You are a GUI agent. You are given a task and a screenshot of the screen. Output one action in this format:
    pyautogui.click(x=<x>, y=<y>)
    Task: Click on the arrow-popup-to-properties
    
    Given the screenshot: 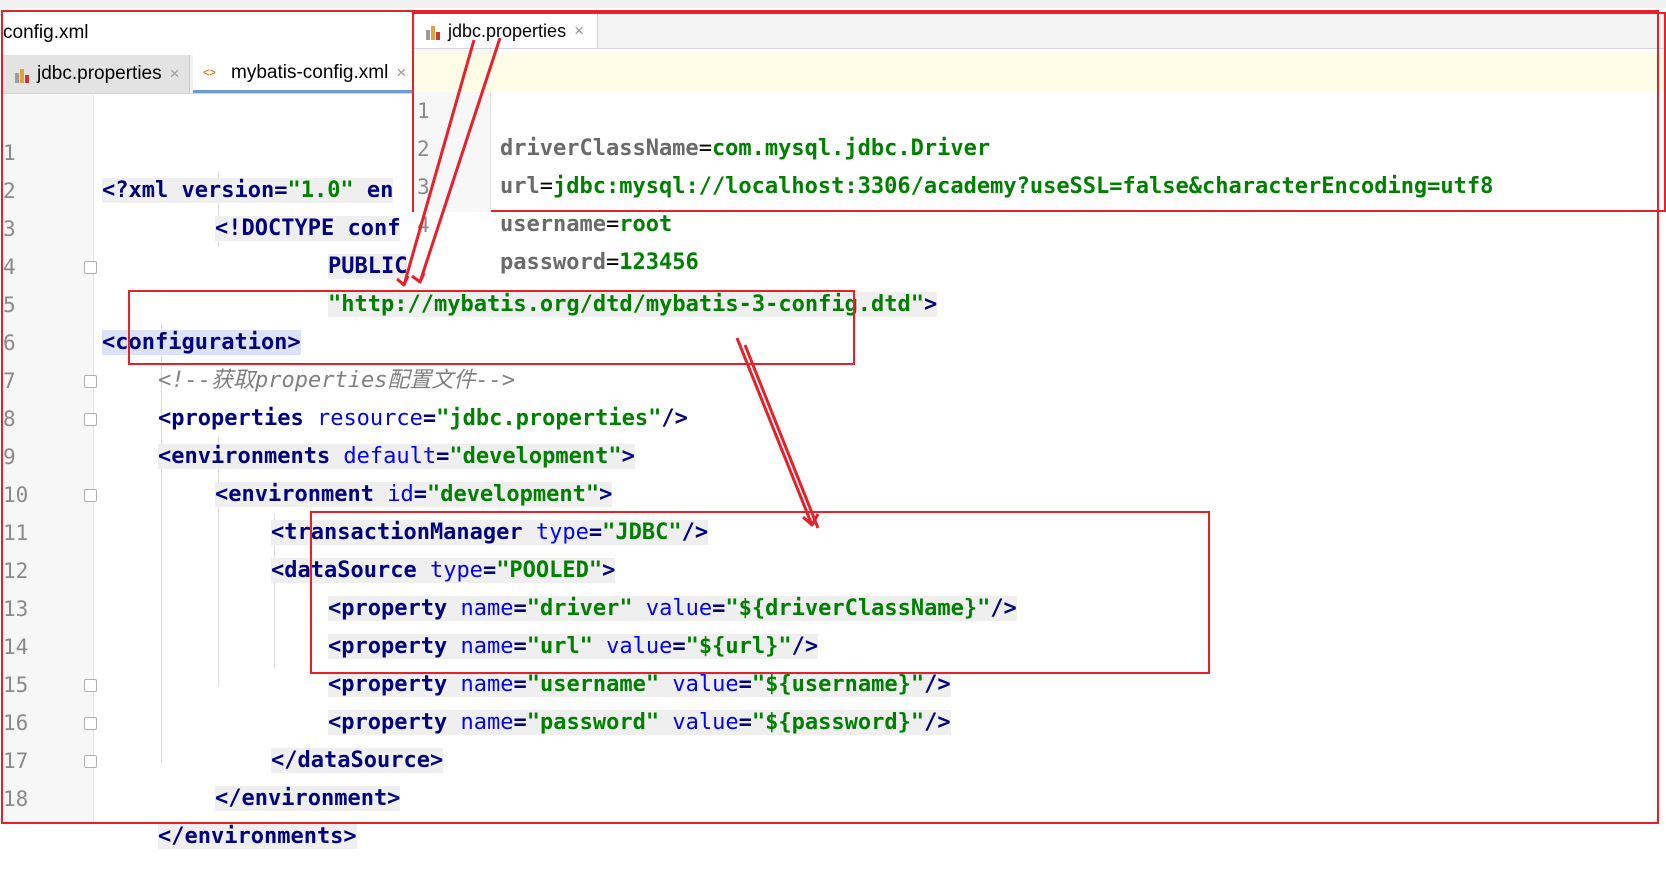 What is the action you would take?
    pyautogui.click(x=436, y=163)
    